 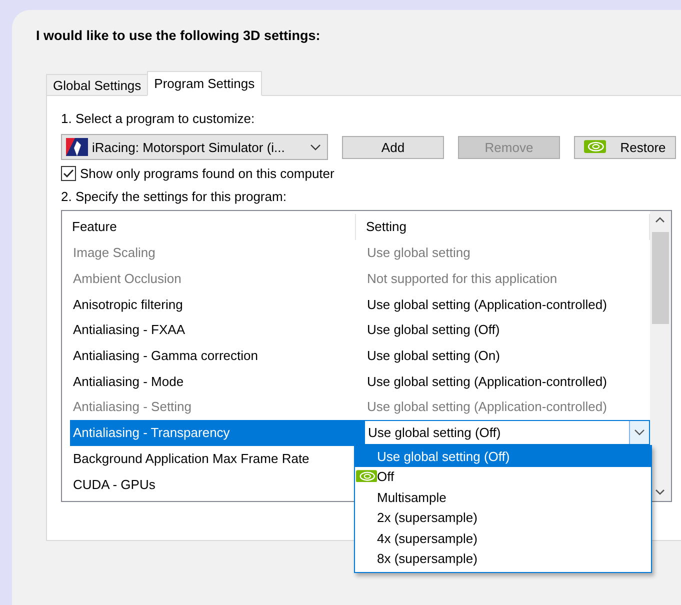 I want to click on tab: Global Settings, so click(x=97, y=85).